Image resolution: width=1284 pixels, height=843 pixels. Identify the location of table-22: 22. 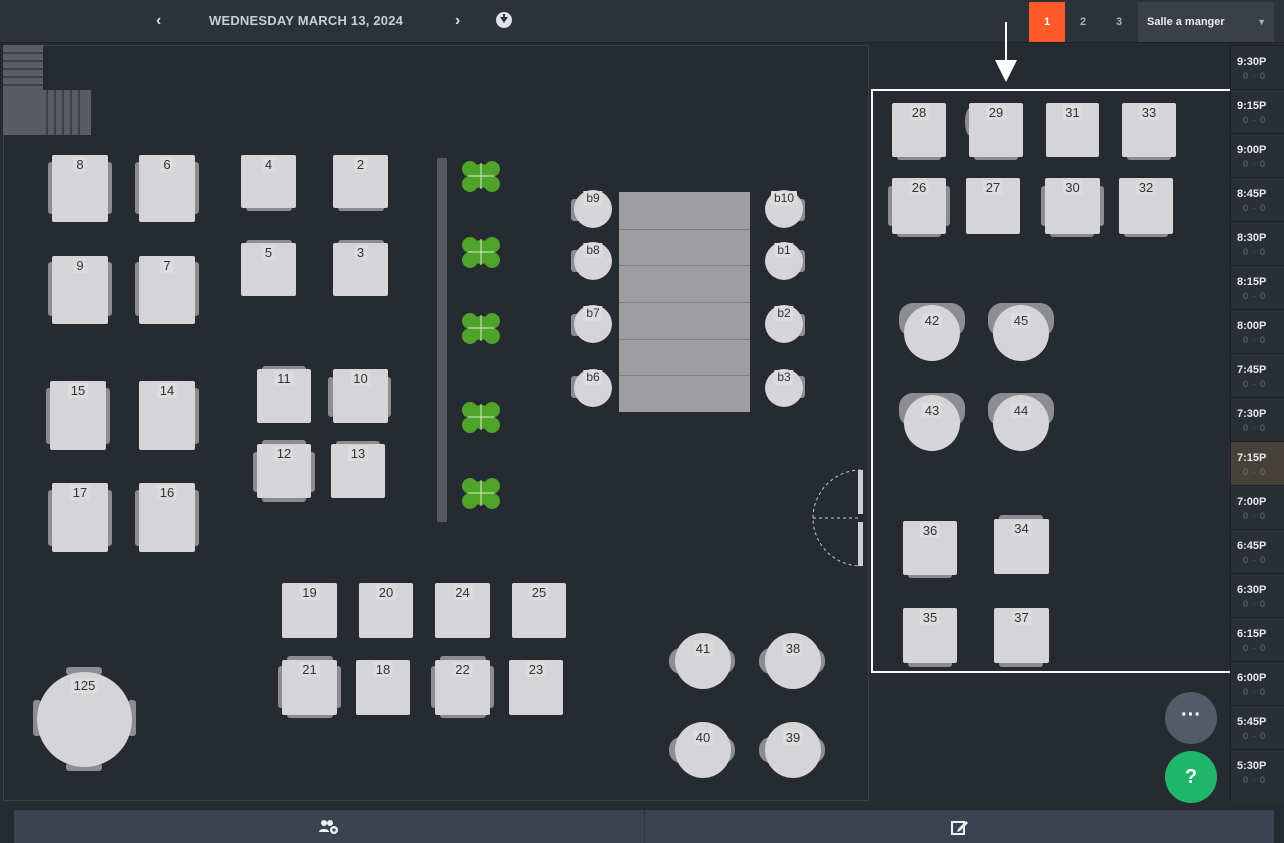
(462, 687).